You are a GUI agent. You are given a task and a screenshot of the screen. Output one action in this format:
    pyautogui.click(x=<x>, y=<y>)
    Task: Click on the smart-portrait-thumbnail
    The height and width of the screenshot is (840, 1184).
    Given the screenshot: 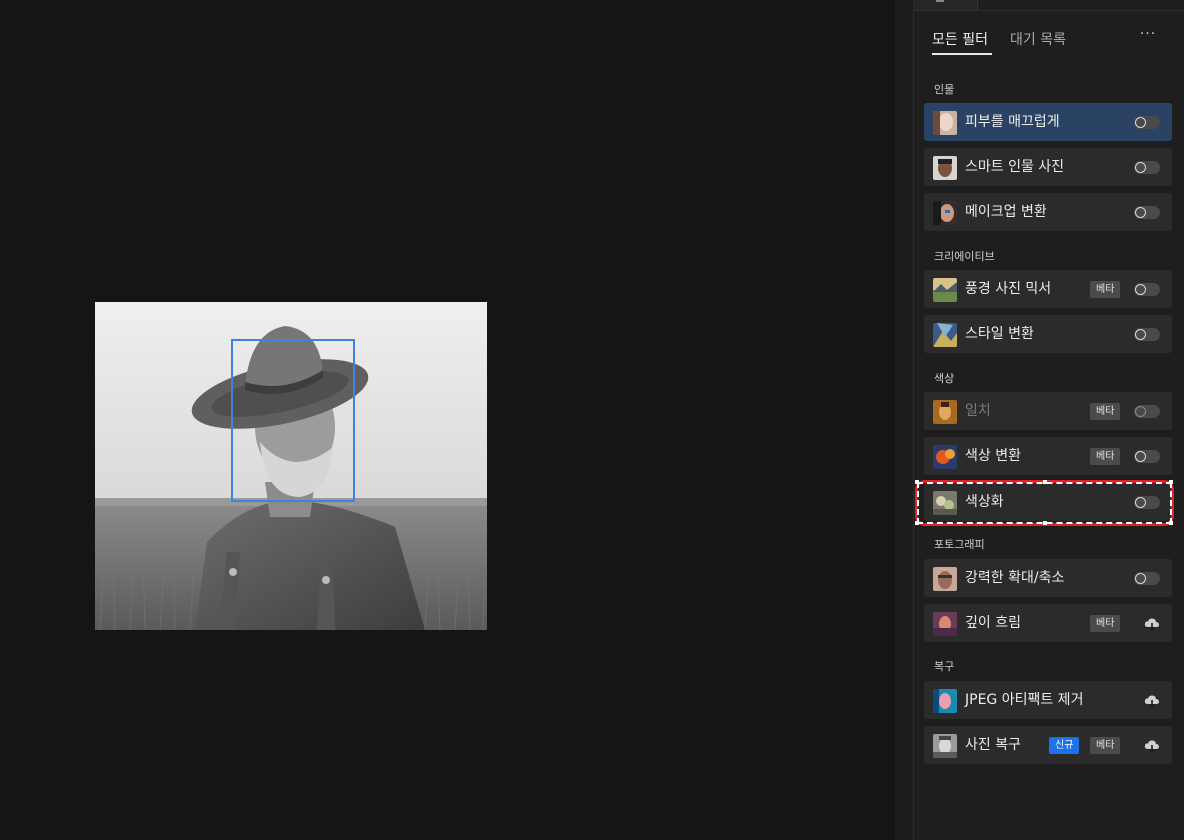 What is the action you would take?
    pyautogui.click(x=945, y=168)
    